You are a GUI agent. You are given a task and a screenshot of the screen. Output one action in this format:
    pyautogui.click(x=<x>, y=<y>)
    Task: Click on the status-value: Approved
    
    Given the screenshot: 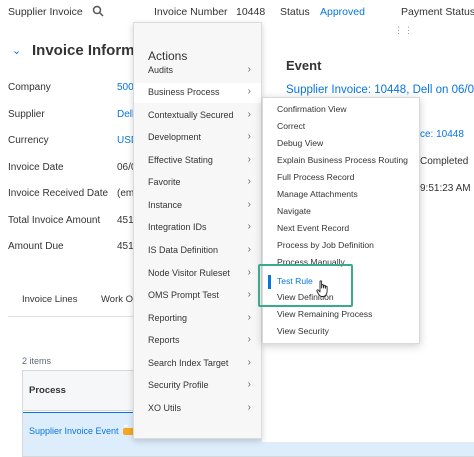 What is the action you would take?
    pyautogui.click(x=342, y=12)
    